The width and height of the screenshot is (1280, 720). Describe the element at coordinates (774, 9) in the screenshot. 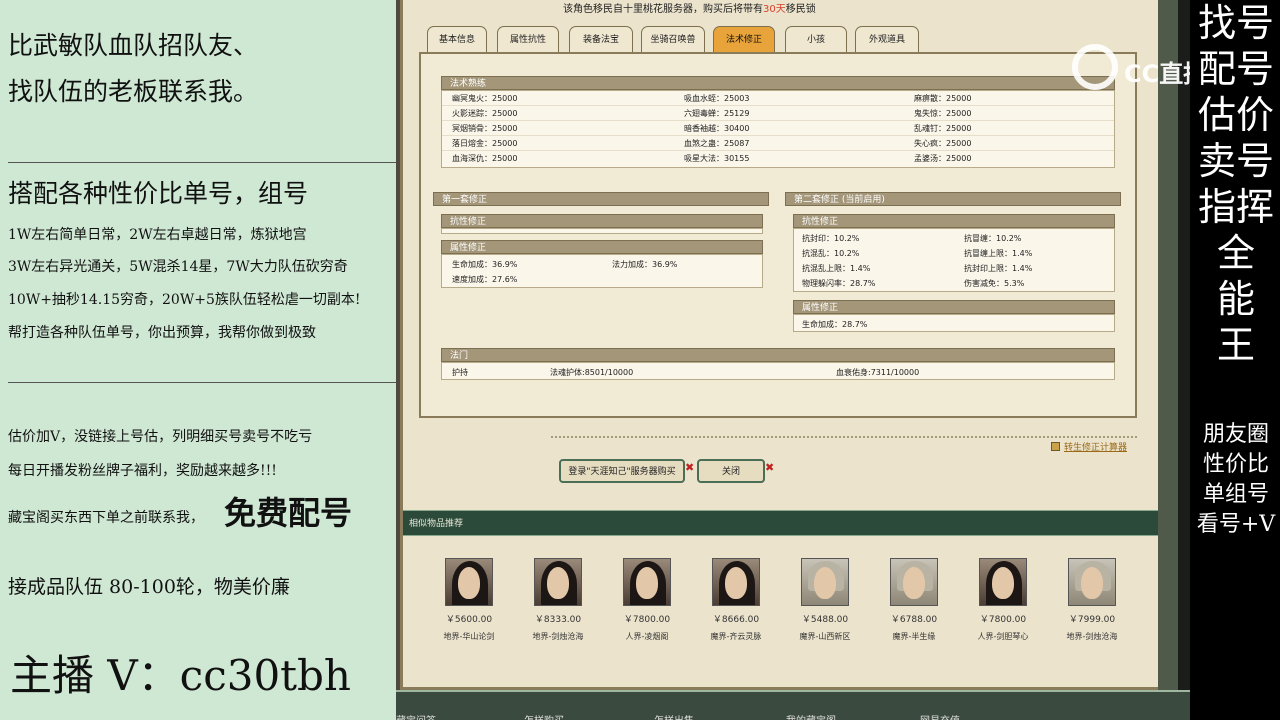

I see `lock-days: 30天` at that location.